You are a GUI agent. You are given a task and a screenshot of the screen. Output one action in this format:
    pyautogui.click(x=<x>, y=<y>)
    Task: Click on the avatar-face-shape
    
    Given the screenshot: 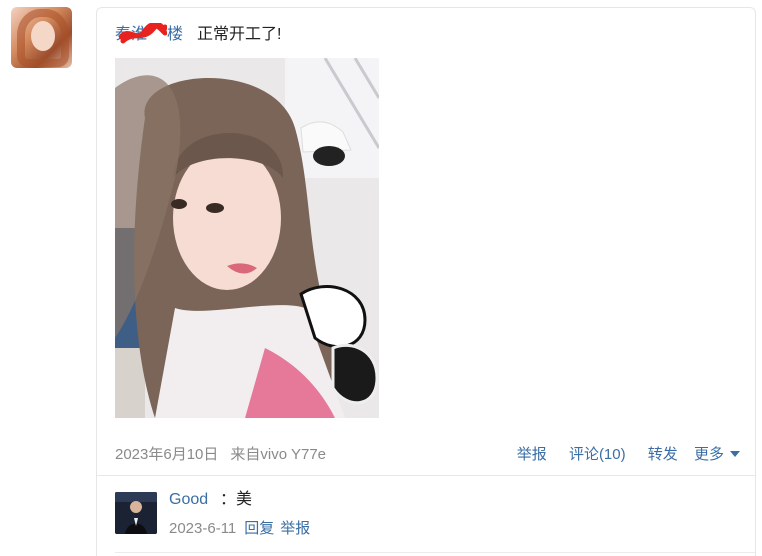 What is the action you would take?
    pyautogui.click(x=43, y=36)
    